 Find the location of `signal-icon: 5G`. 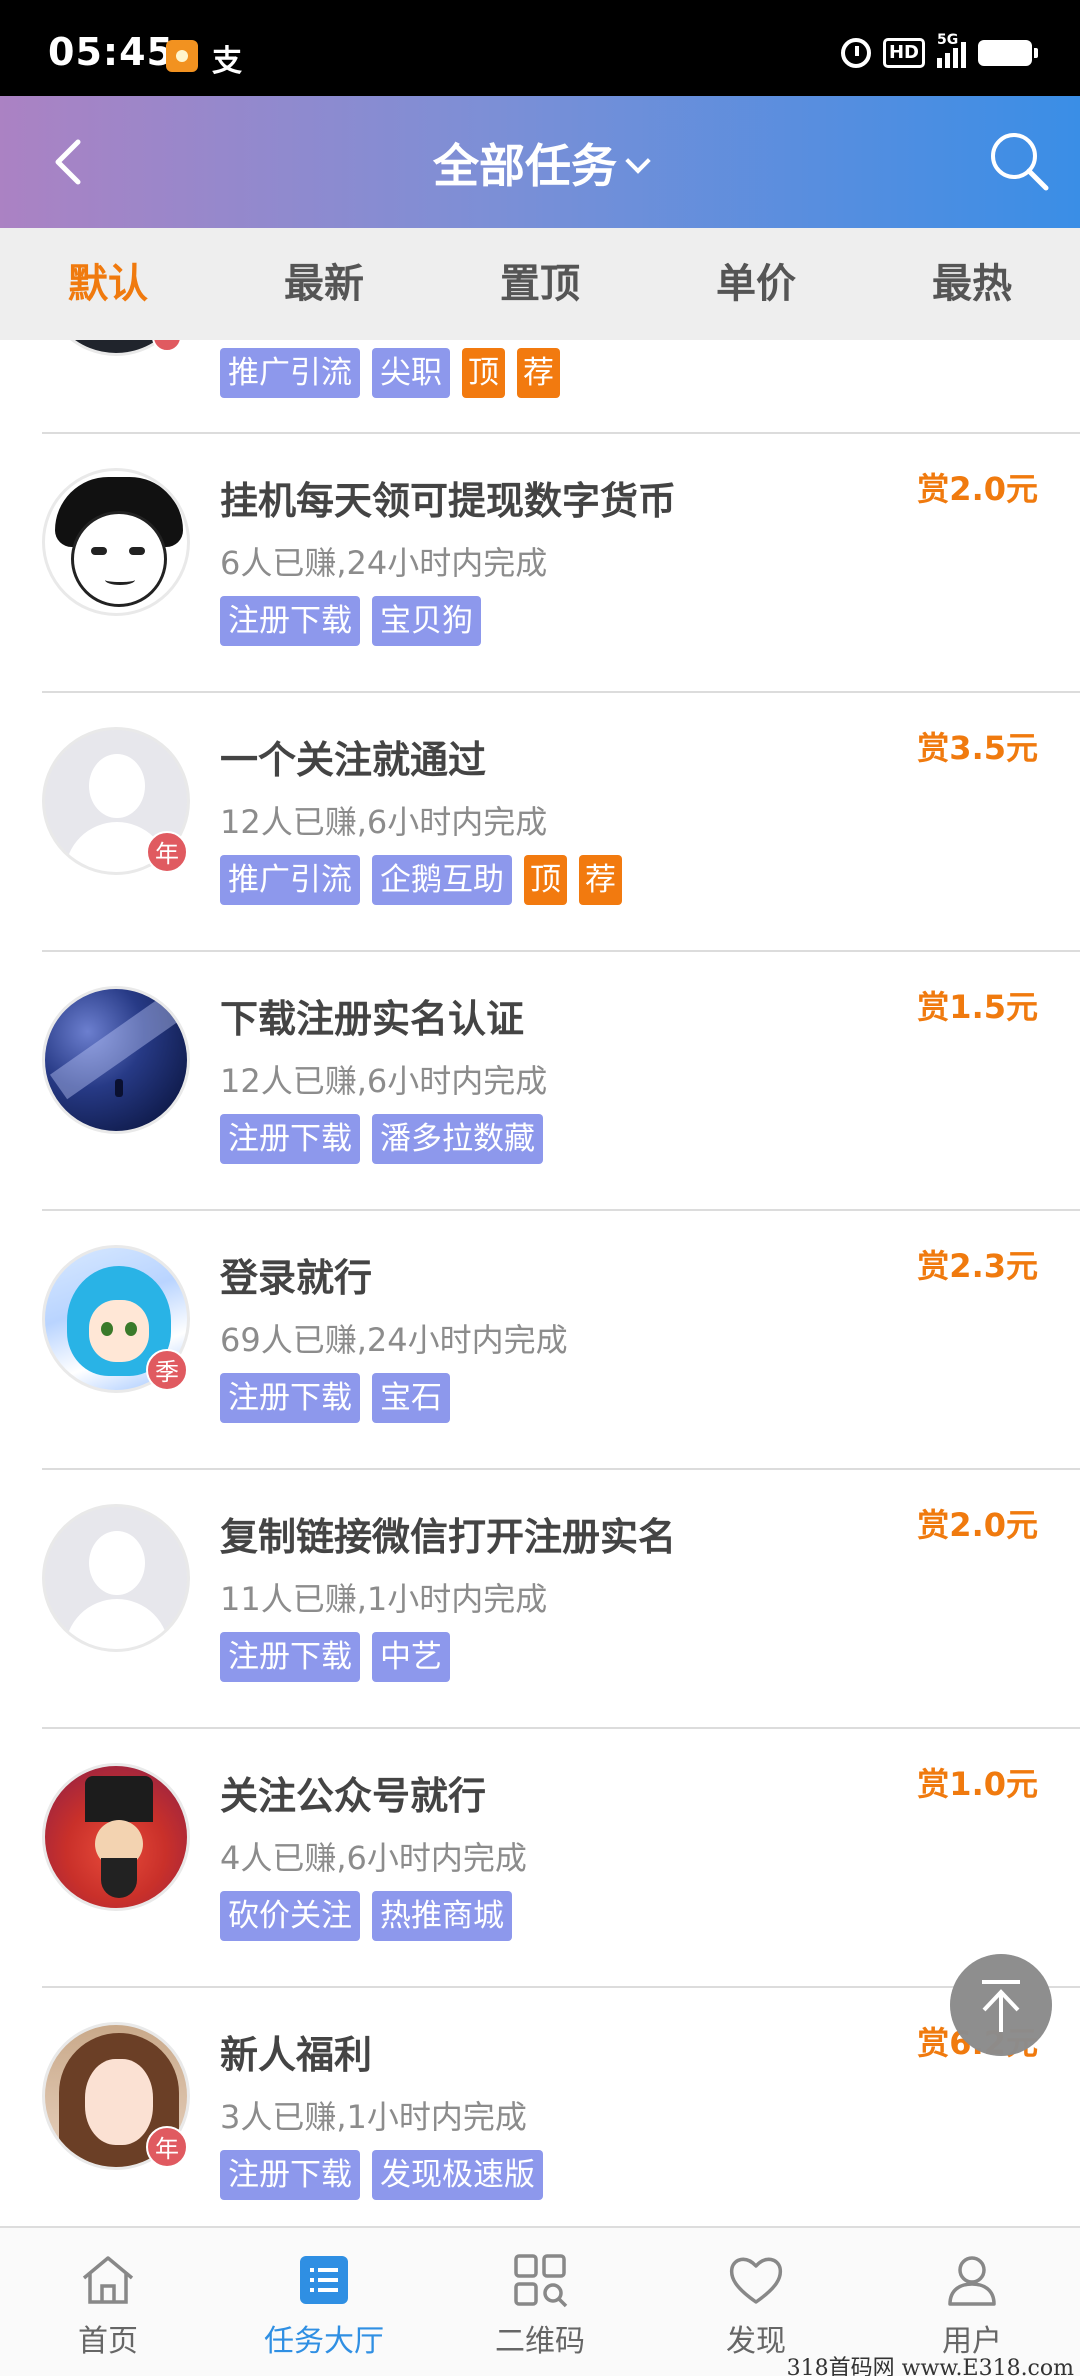

signal-icon: 5G is located at coordinates (951, 50).